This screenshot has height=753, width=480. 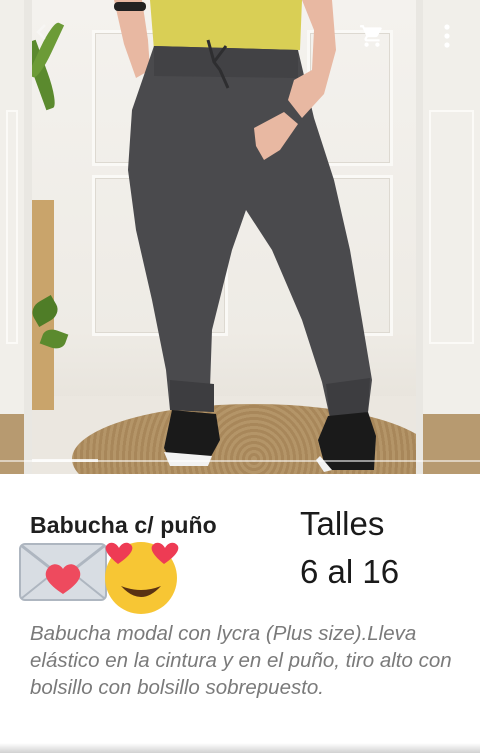 I want to click on sizes-label: Talles, so click(x=342, y=523).